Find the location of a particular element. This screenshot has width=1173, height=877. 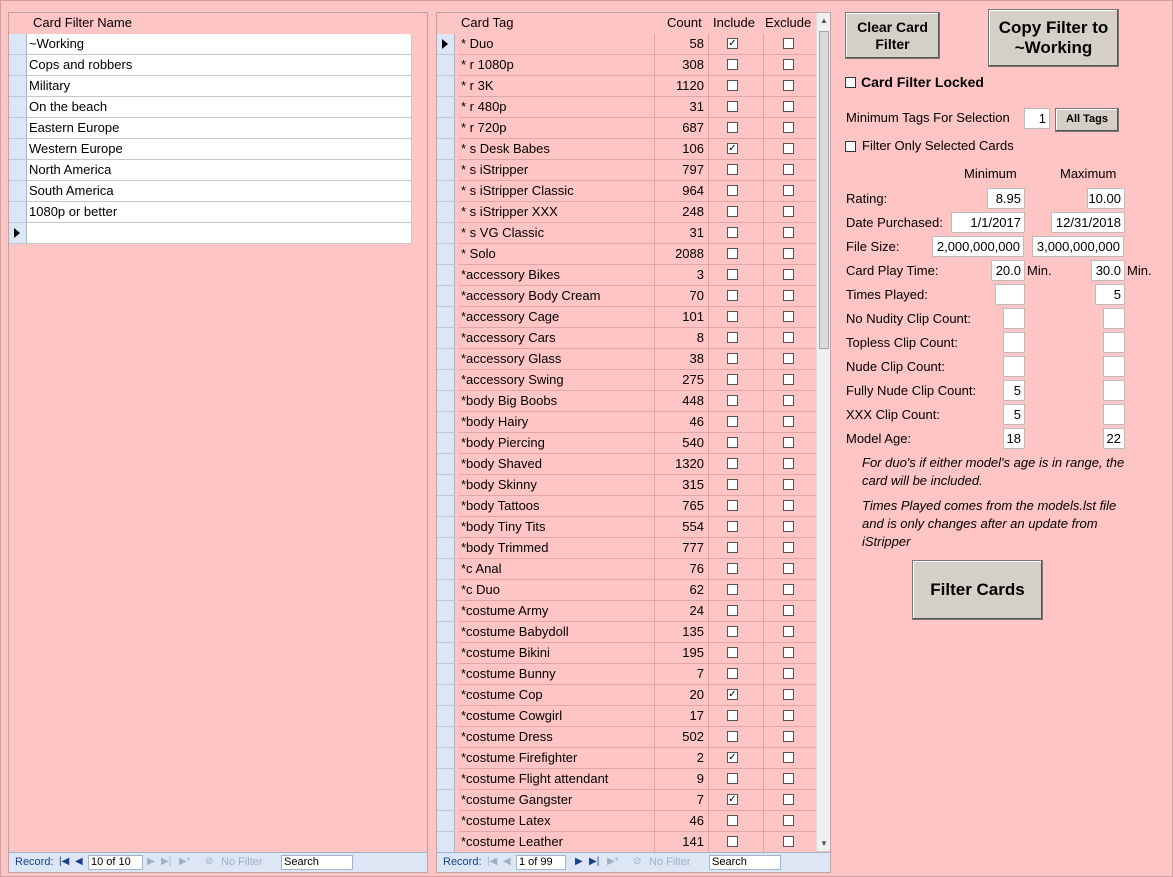

card-tag-cell: *costume Leather is located at coordinates (557, 842).